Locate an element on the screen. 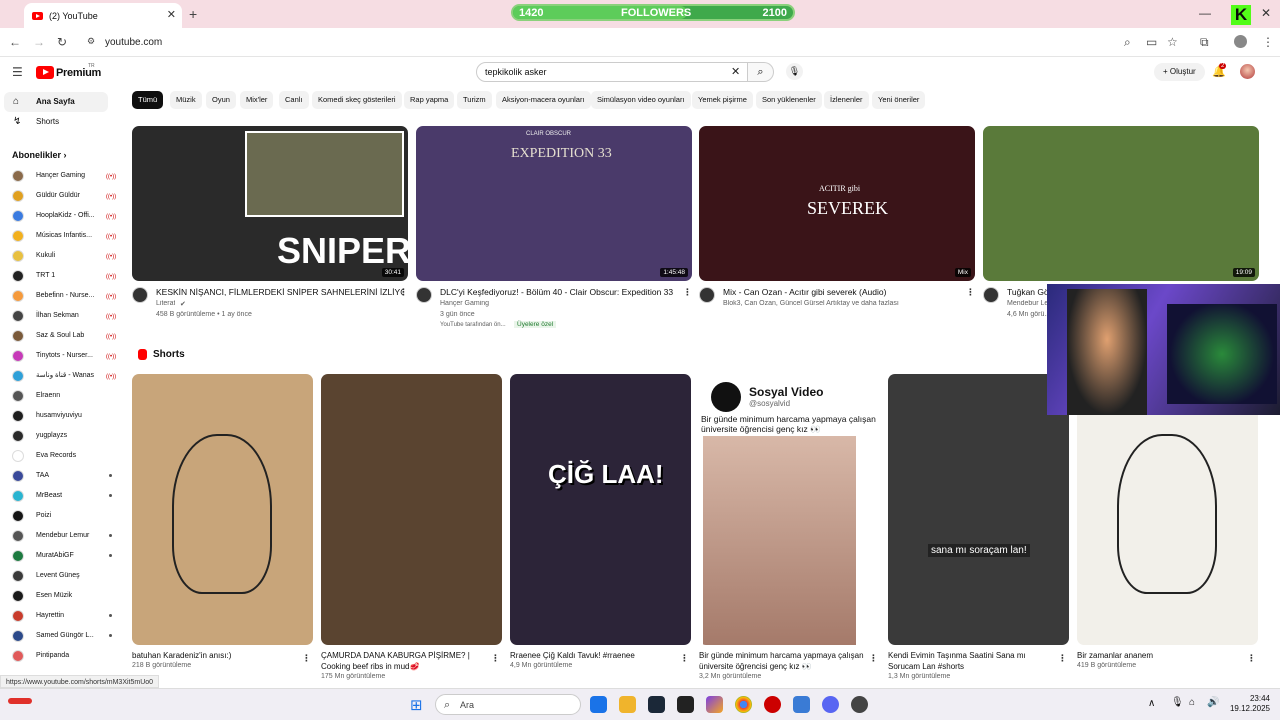 This screenshot has width=1280, height=720. chip-7: Turizm is located at coordinates (474, 100).